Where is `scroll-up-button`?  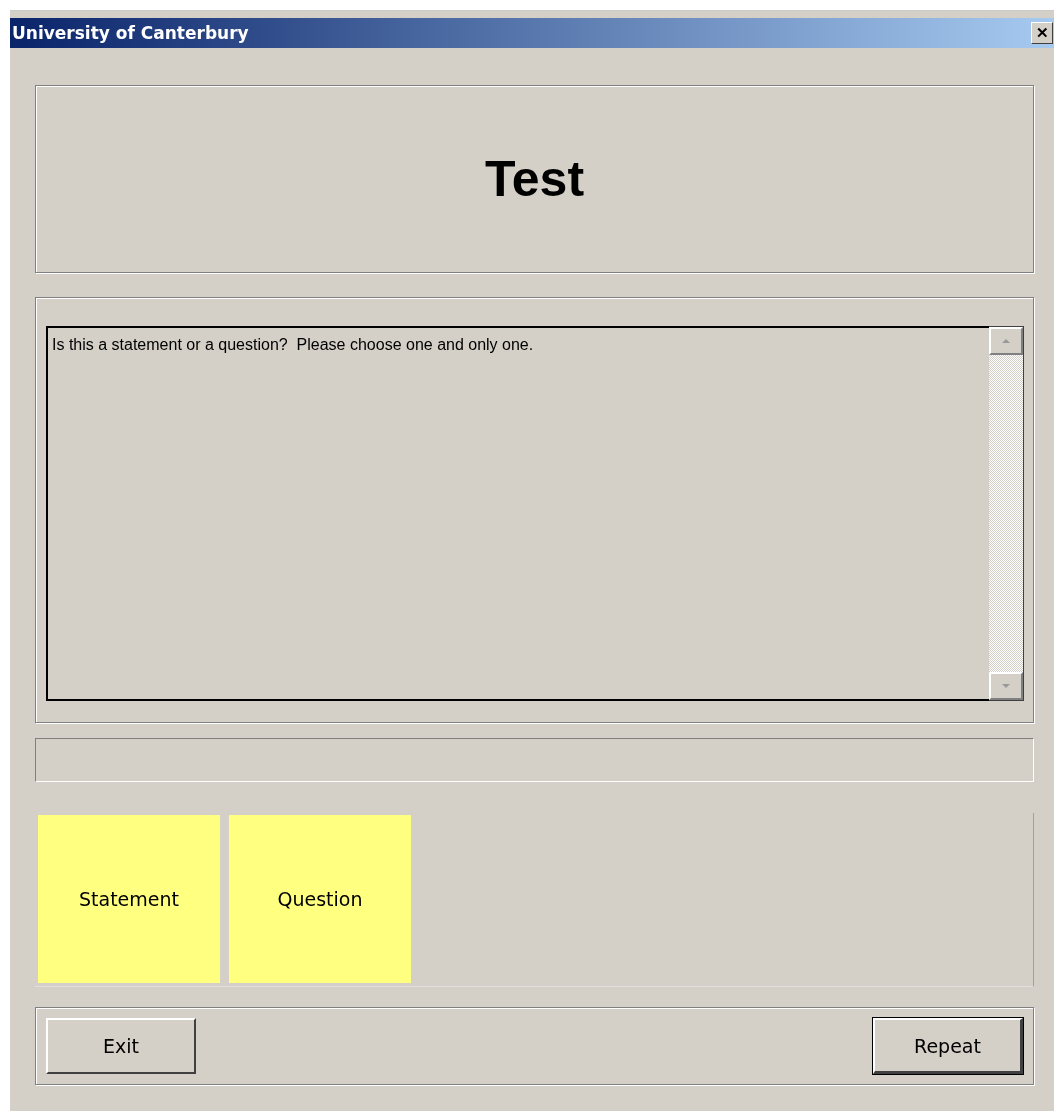 scroll-up-button is located at coordinates (1006, 341).